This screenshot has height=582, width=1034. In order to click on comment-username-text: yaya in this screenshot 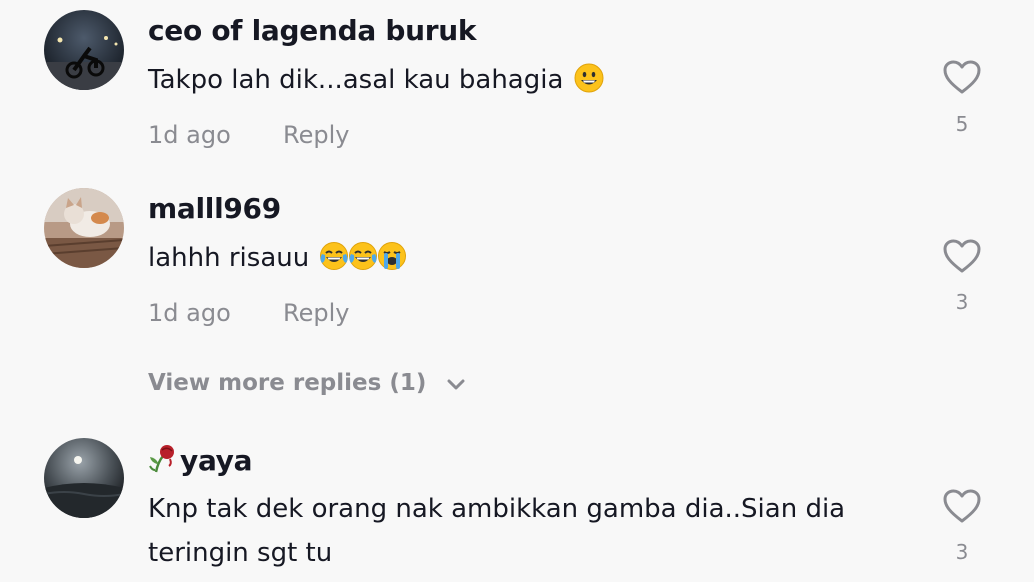, I will do `click(216, 460)`.